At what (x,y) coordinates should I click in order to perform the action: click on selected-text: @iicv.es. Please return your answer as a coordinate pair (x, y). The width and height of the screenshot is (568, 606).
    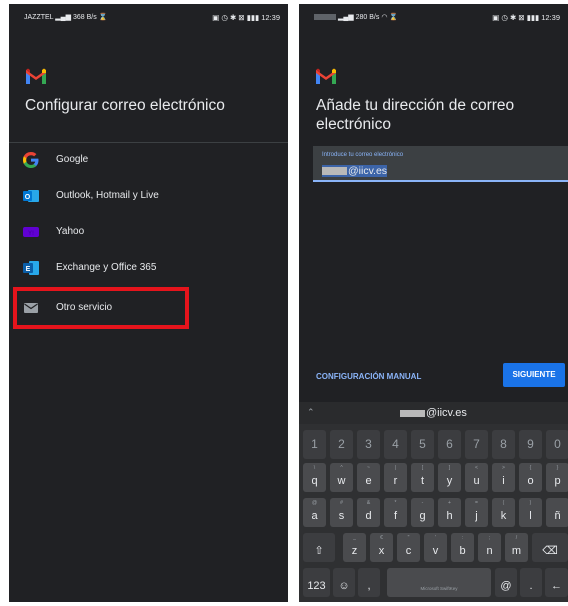
    Looking at the image, I should click on (355, 171).